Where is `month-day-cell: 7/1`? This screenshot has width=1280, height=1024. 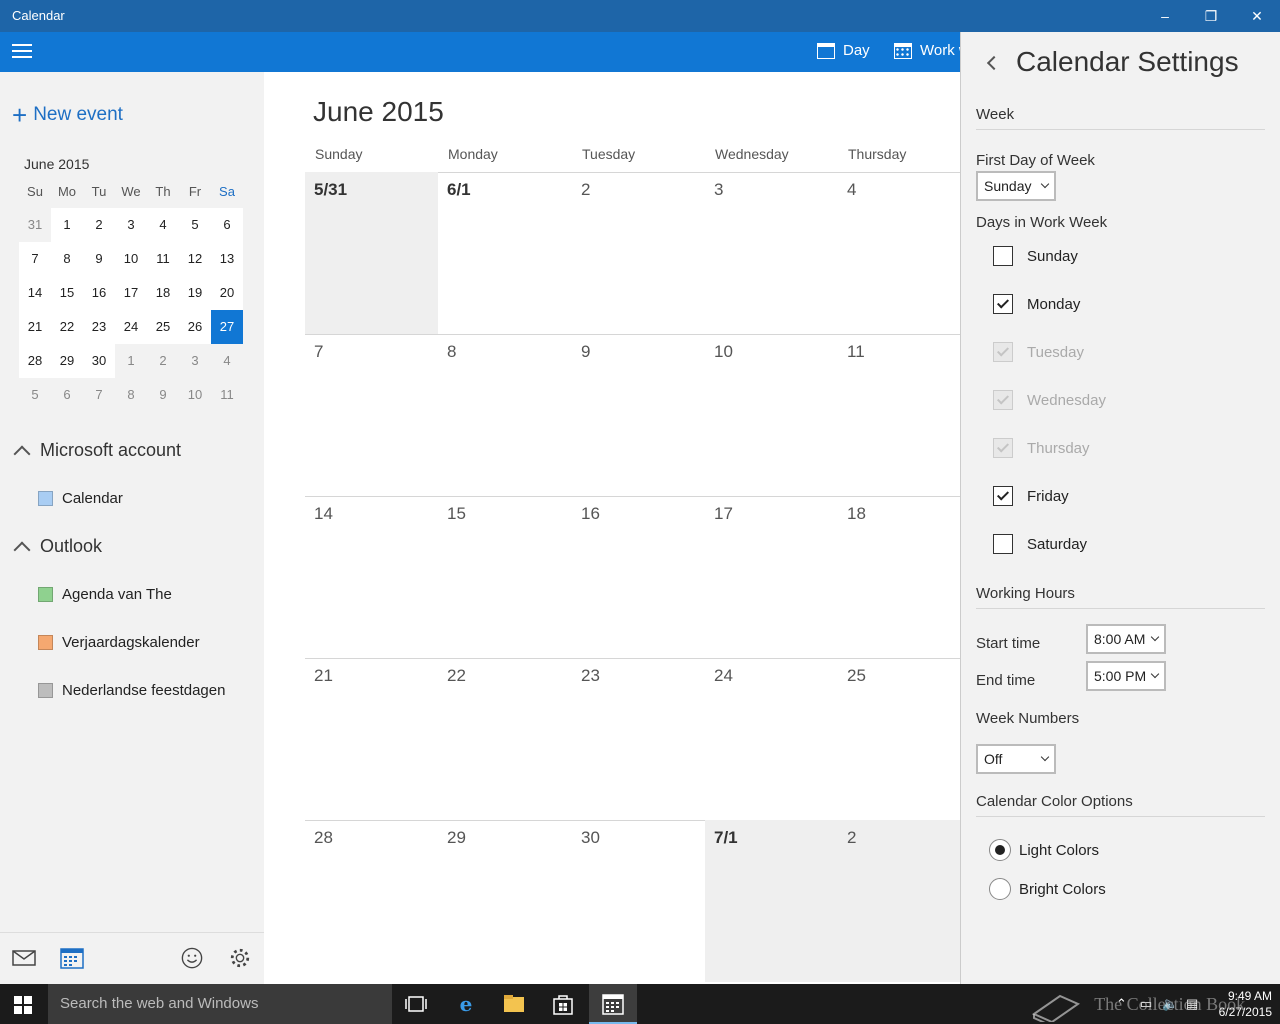 month-day-cell: 7/1 is located at coordinates (771, 901).